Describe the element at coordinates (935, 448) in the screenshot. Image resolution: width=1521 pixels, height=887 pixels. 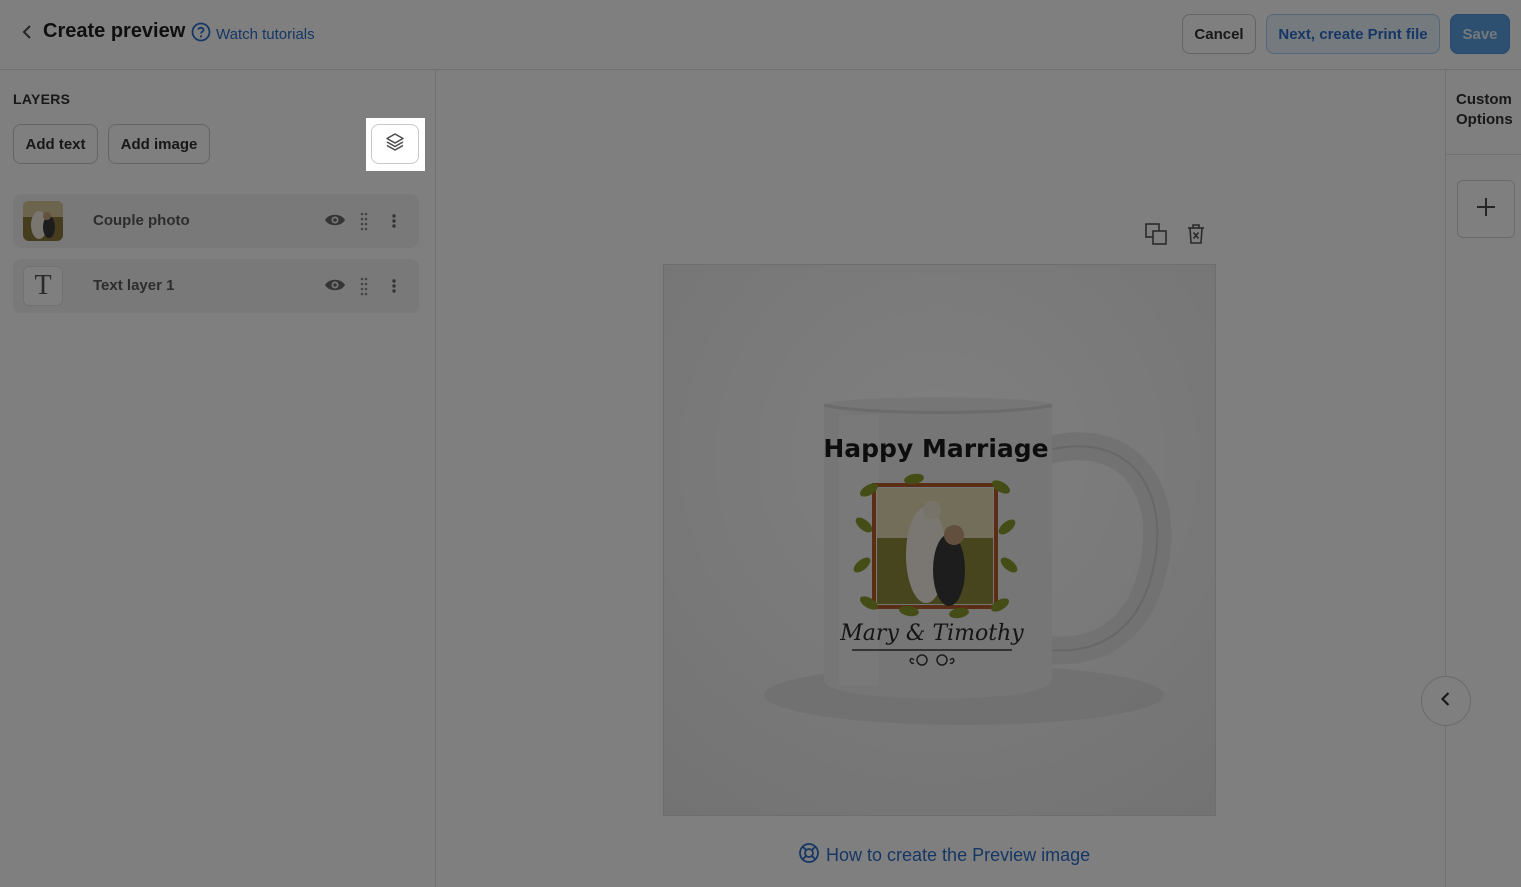
I see `mug-title-text: Happy Marriage` at that location.